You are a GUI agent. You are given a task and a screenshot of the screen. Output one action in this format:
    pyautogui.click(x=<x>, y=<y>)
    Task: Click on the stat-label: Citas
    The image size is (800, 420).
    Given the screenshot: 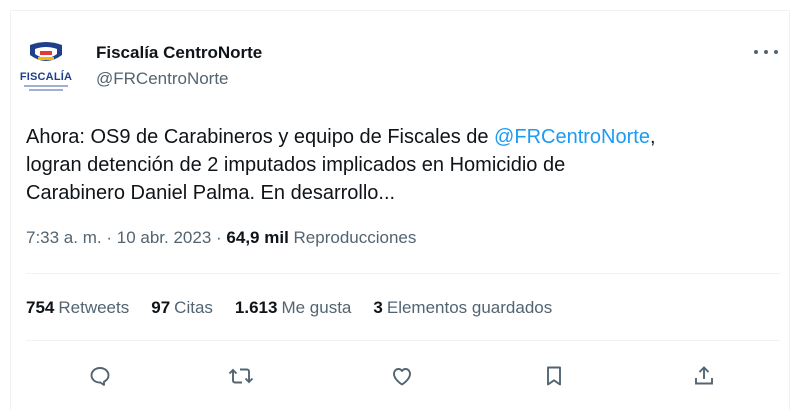 What is the action you would take?
    pyautogui.click(x=193, y=307)
    